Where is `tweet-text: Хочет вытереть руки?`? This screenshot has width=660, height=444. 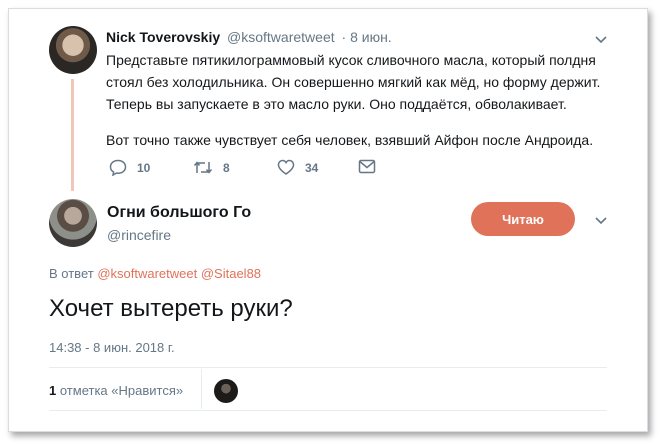
tweet-text: Хочет вытереть руки? is located at coordinates (171, 308).